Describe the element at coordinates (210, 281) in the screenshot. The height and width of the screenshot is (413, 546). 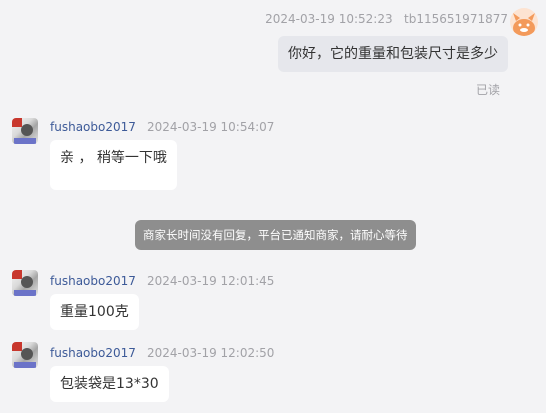
I see `message-timestamp: 2024-03-19 12:01:45` at that location.